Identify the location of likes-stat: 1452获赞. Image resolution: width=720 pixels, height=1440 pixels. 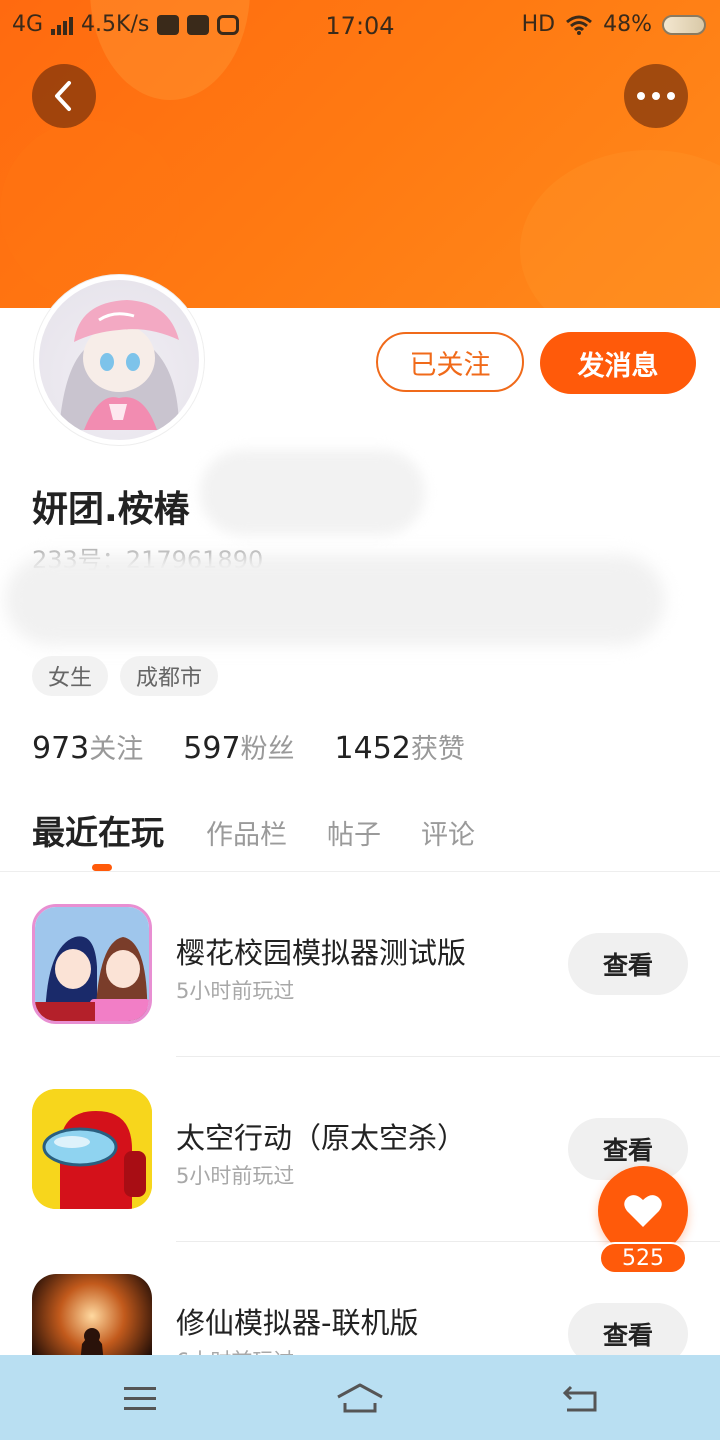
(400, 746).